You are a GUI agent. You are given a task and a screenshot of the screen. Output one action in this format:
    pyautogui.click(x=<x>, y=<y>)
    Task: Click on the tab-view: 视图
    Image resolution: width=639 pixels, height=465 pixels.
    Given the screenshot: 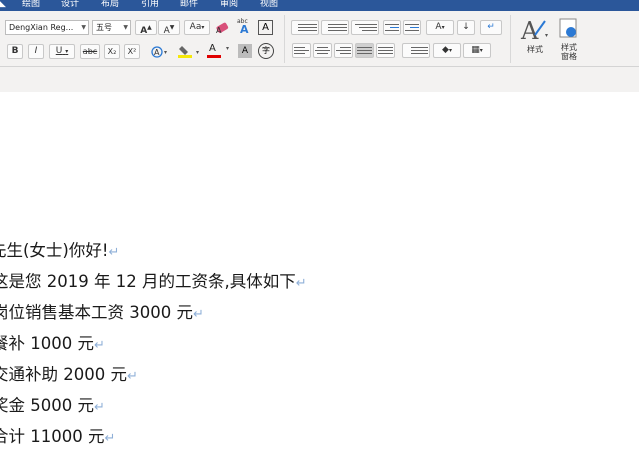 What is the action you would take?
    pyautogui.click(x=269, y=5)
    